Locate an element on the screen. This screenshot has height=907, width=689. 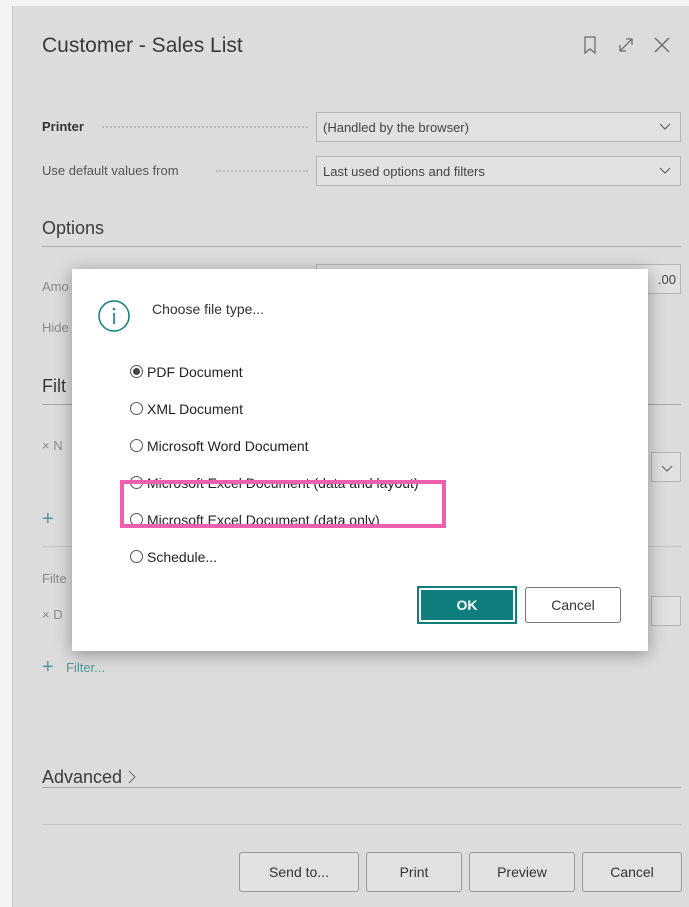
option-label: XML Document is located at coordinates (195, 408).